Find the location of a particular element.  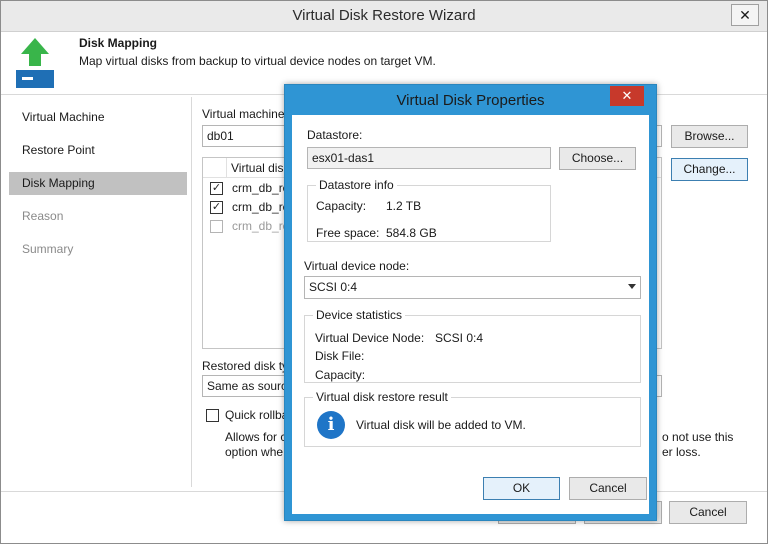

row-checkbox is located at coordinates (216, 226).